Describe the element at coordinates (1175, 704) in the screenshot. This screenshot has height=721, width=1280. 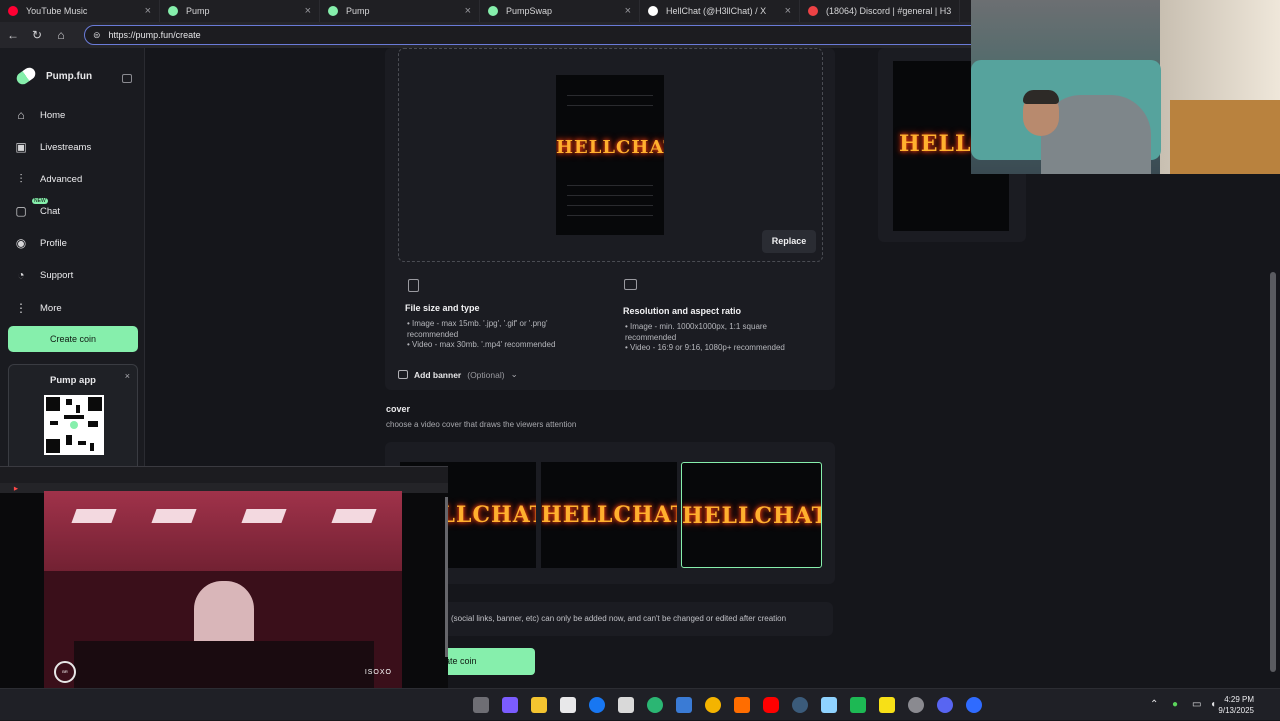
I see `microphone-icon: ●` at that location.